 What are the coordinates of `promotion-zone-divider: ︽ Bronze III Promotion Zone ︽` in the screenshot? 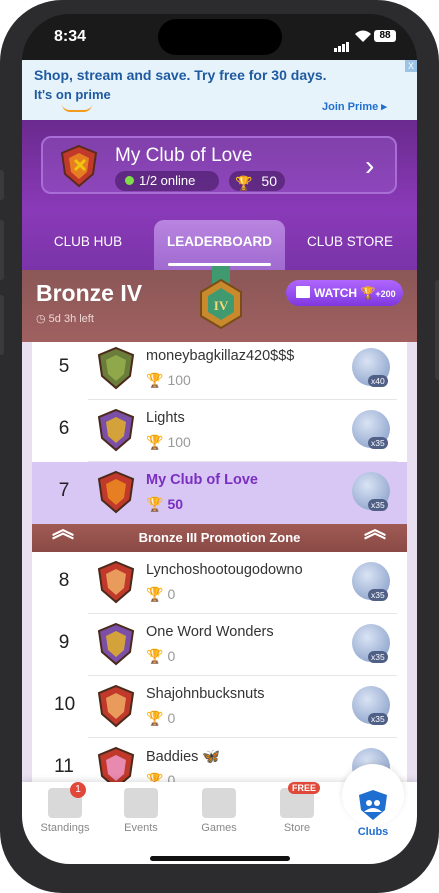 It's located at (219, 535).